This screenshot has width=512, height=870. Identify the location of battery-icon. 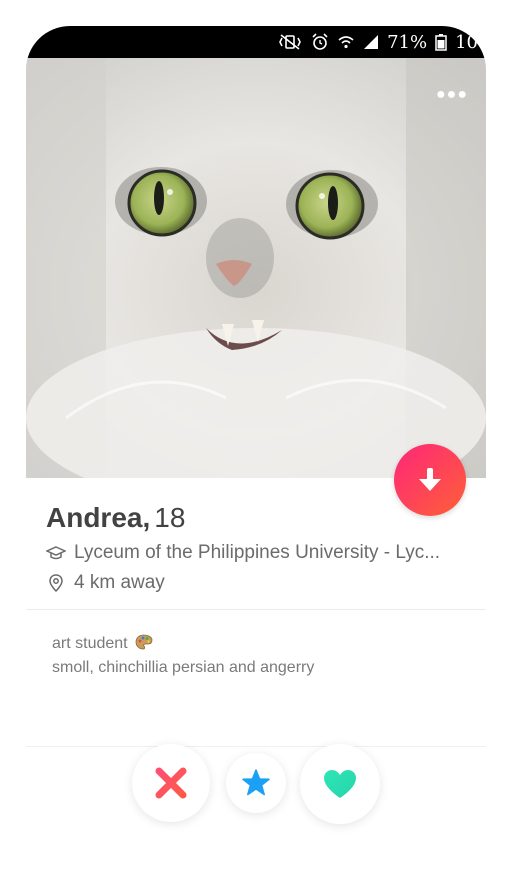
(441, 42).